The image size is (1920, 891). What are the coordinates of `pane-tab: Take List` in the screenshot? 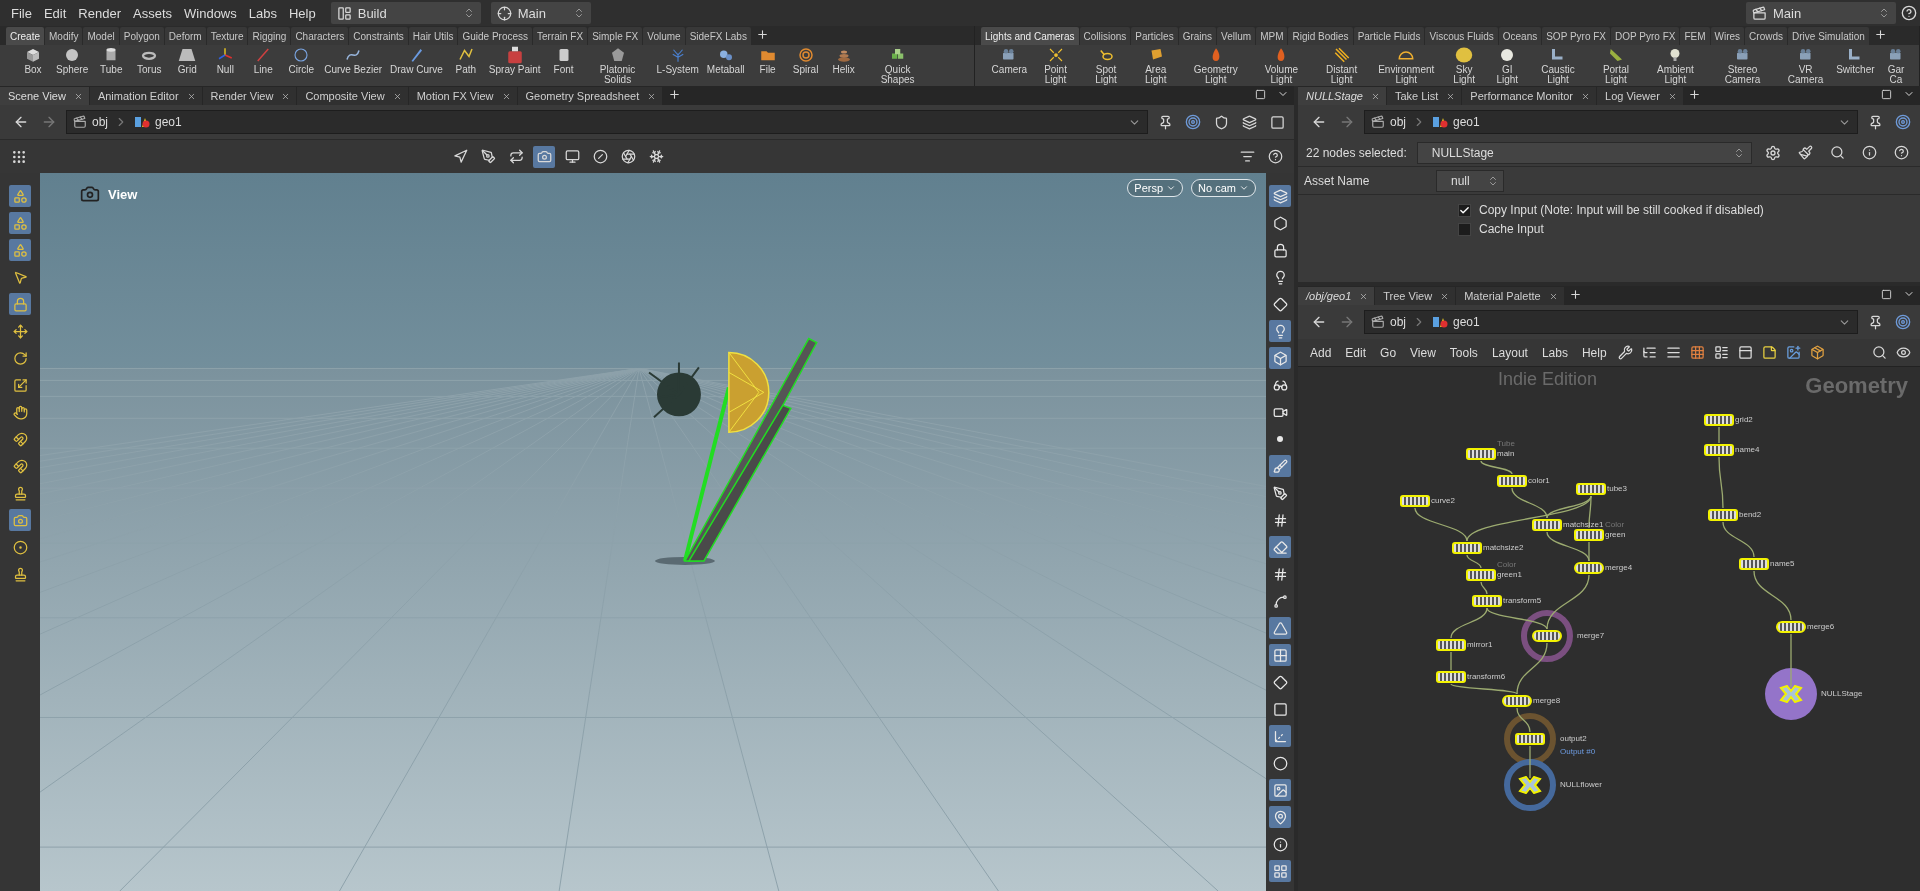 It's located at (1424, 96).